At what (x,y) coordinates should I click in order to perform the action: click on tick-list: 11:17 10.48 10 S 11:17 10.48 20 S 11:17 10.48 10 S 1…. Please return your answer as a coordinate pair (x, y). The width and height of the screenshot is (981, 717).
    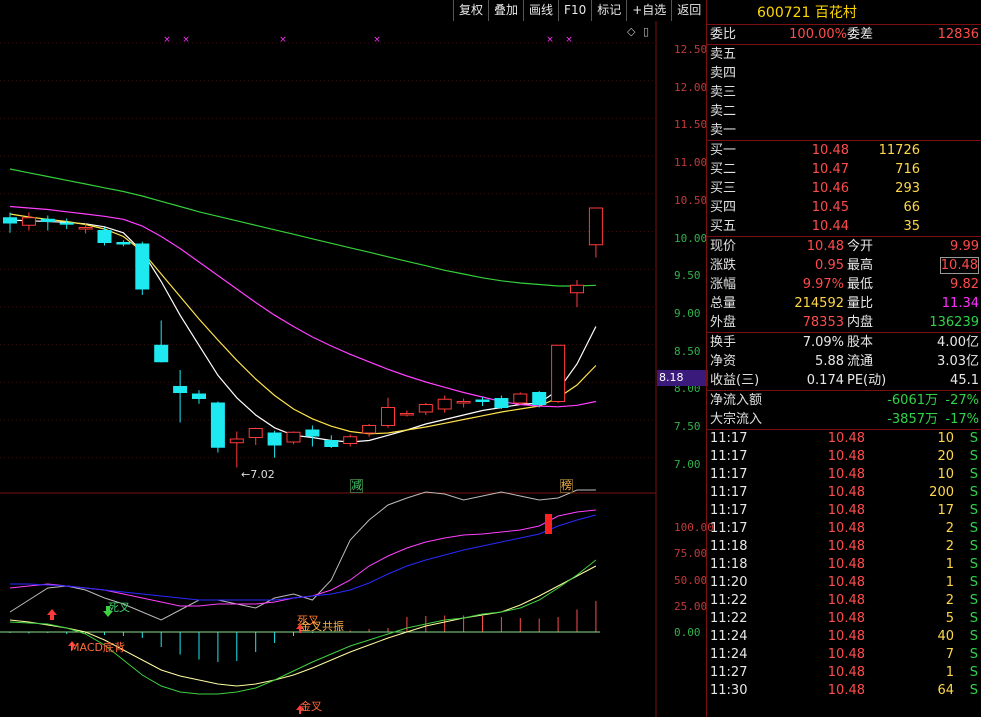
    Looking at the image, I should click on (844, 565).